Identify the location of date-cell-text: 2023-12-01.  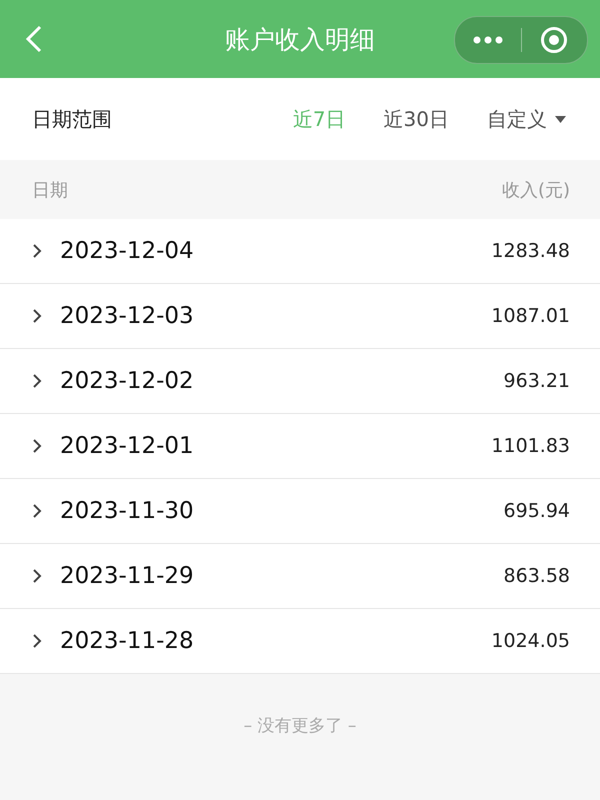
(127, 446).